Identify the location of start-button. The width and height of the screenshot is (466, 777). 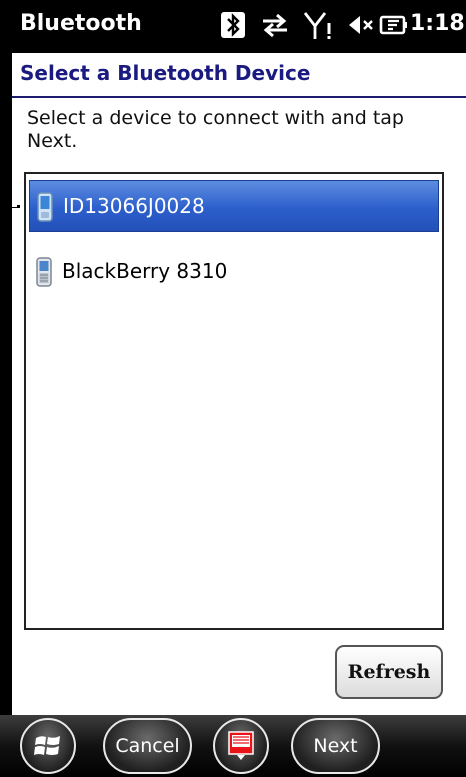
(48, 746).